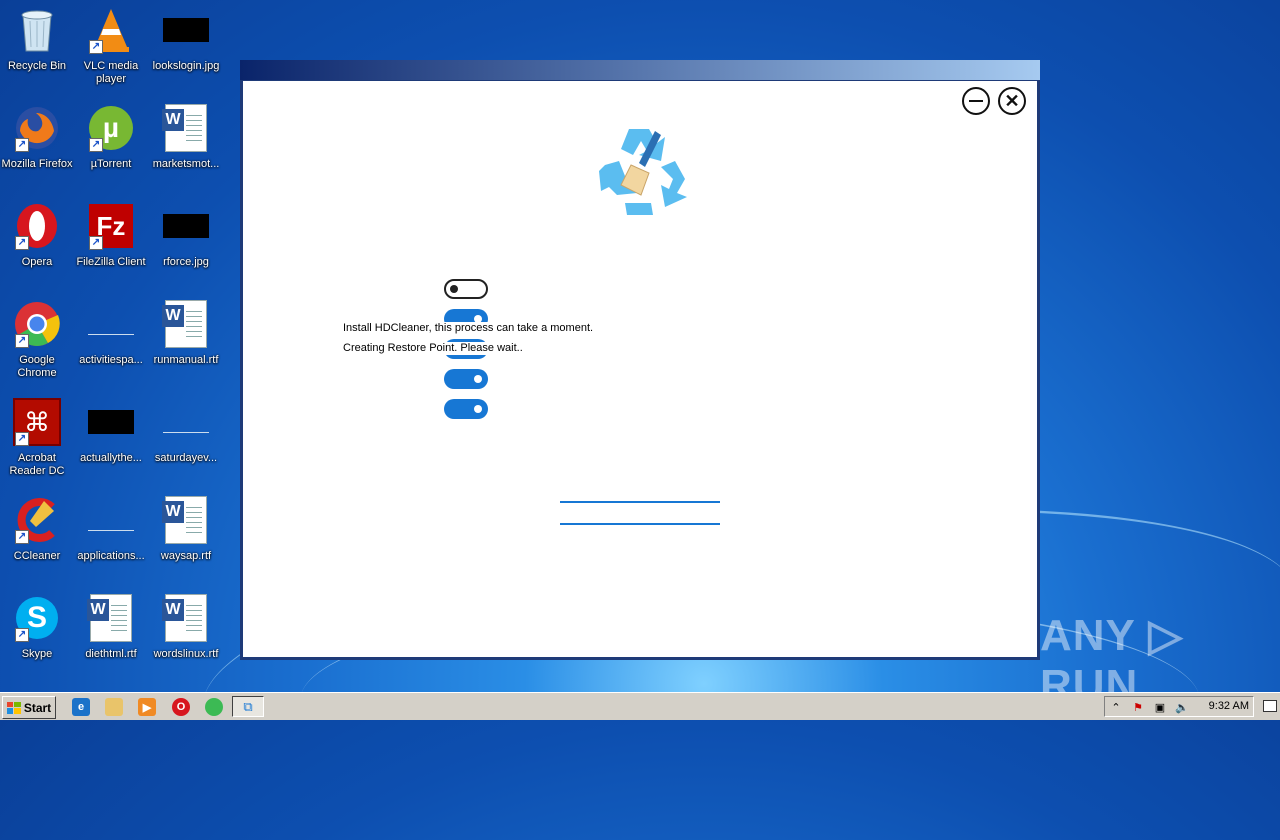 The image size is (1280, 840). Describe the element at coordinates (13, 707) in the screenshot. I see `windows-logo-icon` at that location.